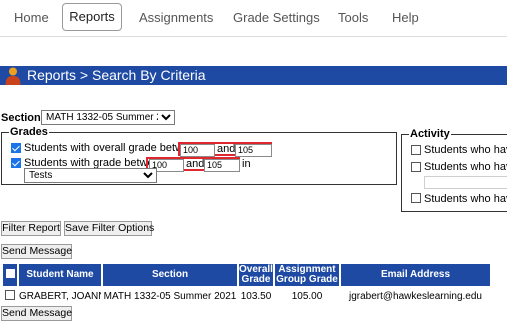  I want to click on grades-legend: Grades, so click(29, 132).